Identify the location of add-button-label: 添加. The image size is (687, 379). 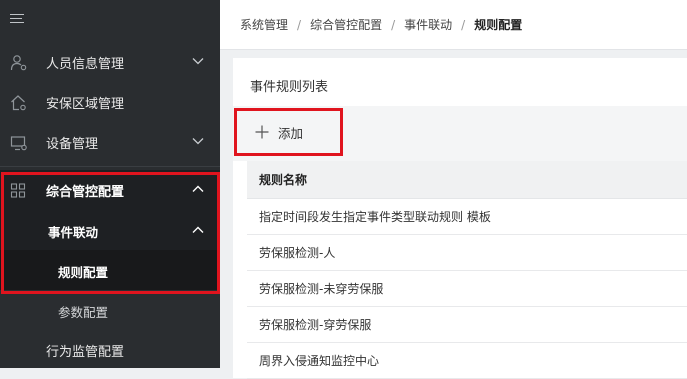
(291, 133).